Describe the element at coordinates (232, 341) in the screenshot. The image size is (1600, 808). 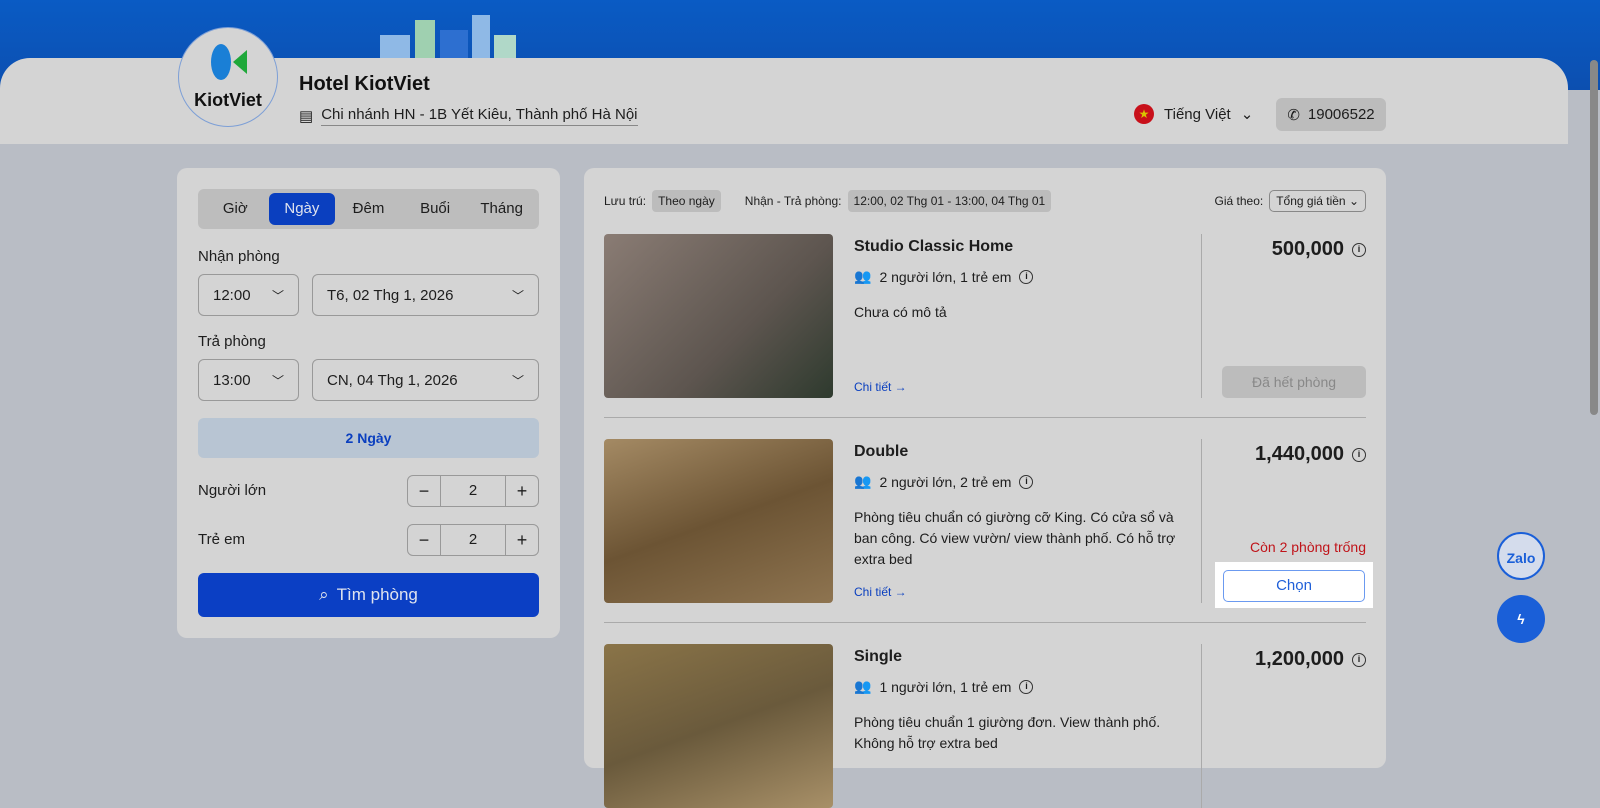
I see `checkout-label: Trả phòng` at that location.